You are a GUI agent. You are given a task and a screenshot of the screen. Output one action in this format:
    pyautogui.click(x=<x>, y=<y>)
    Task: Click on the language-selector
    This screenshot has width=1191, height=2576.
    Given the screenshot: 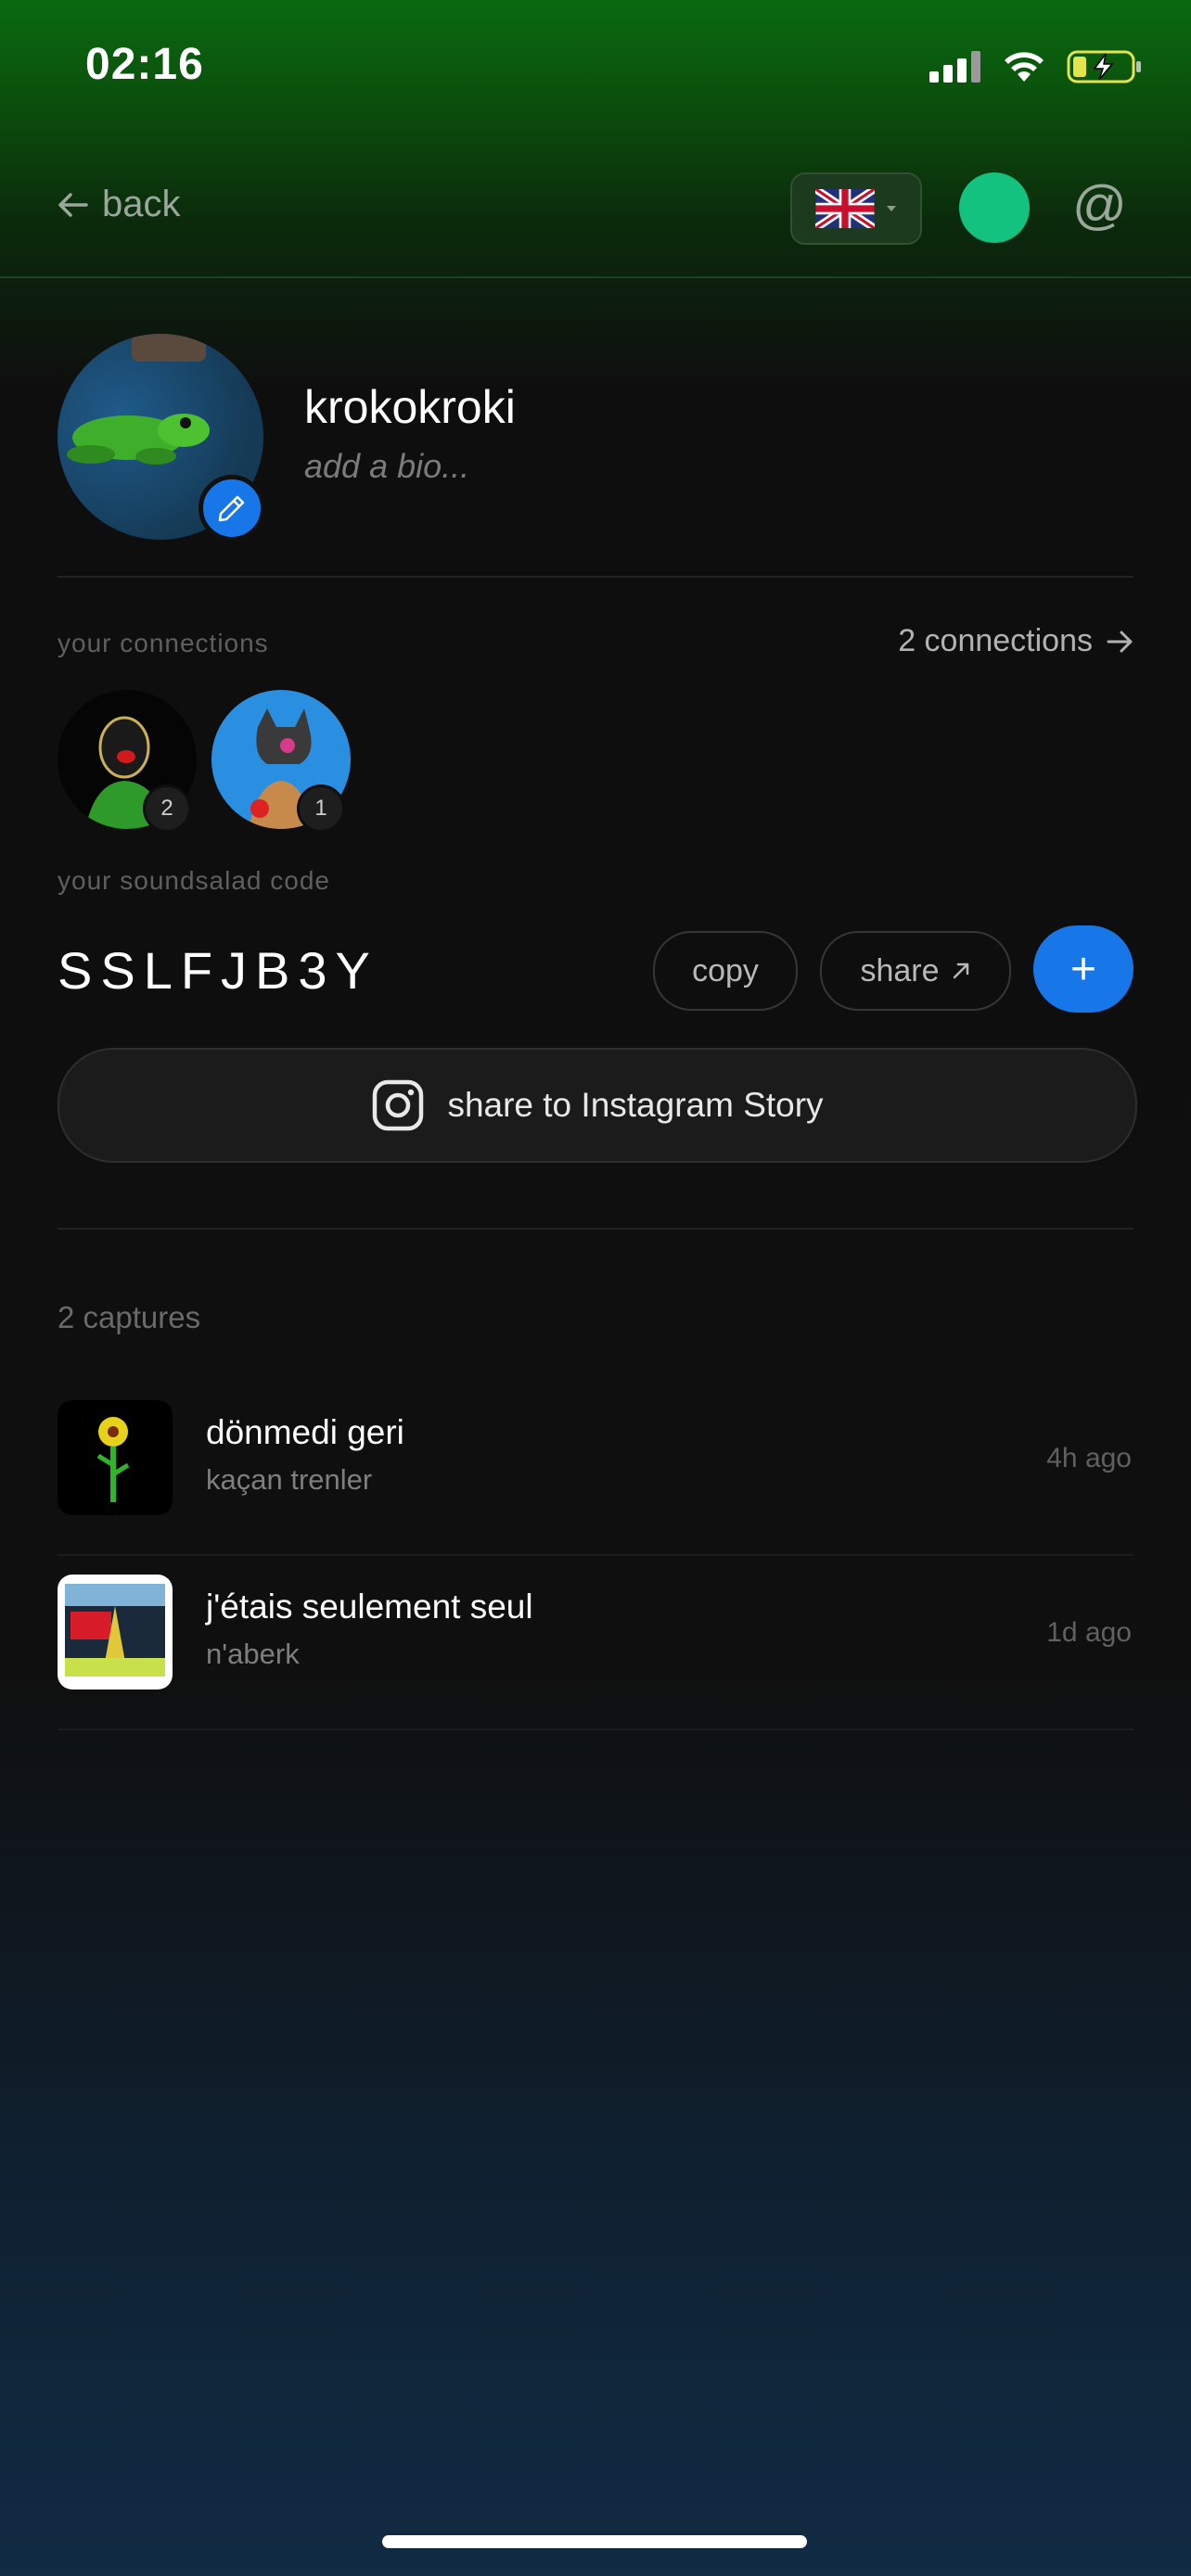 What is the action you would take?
    pyautogui.click(x=856, y=208)
    